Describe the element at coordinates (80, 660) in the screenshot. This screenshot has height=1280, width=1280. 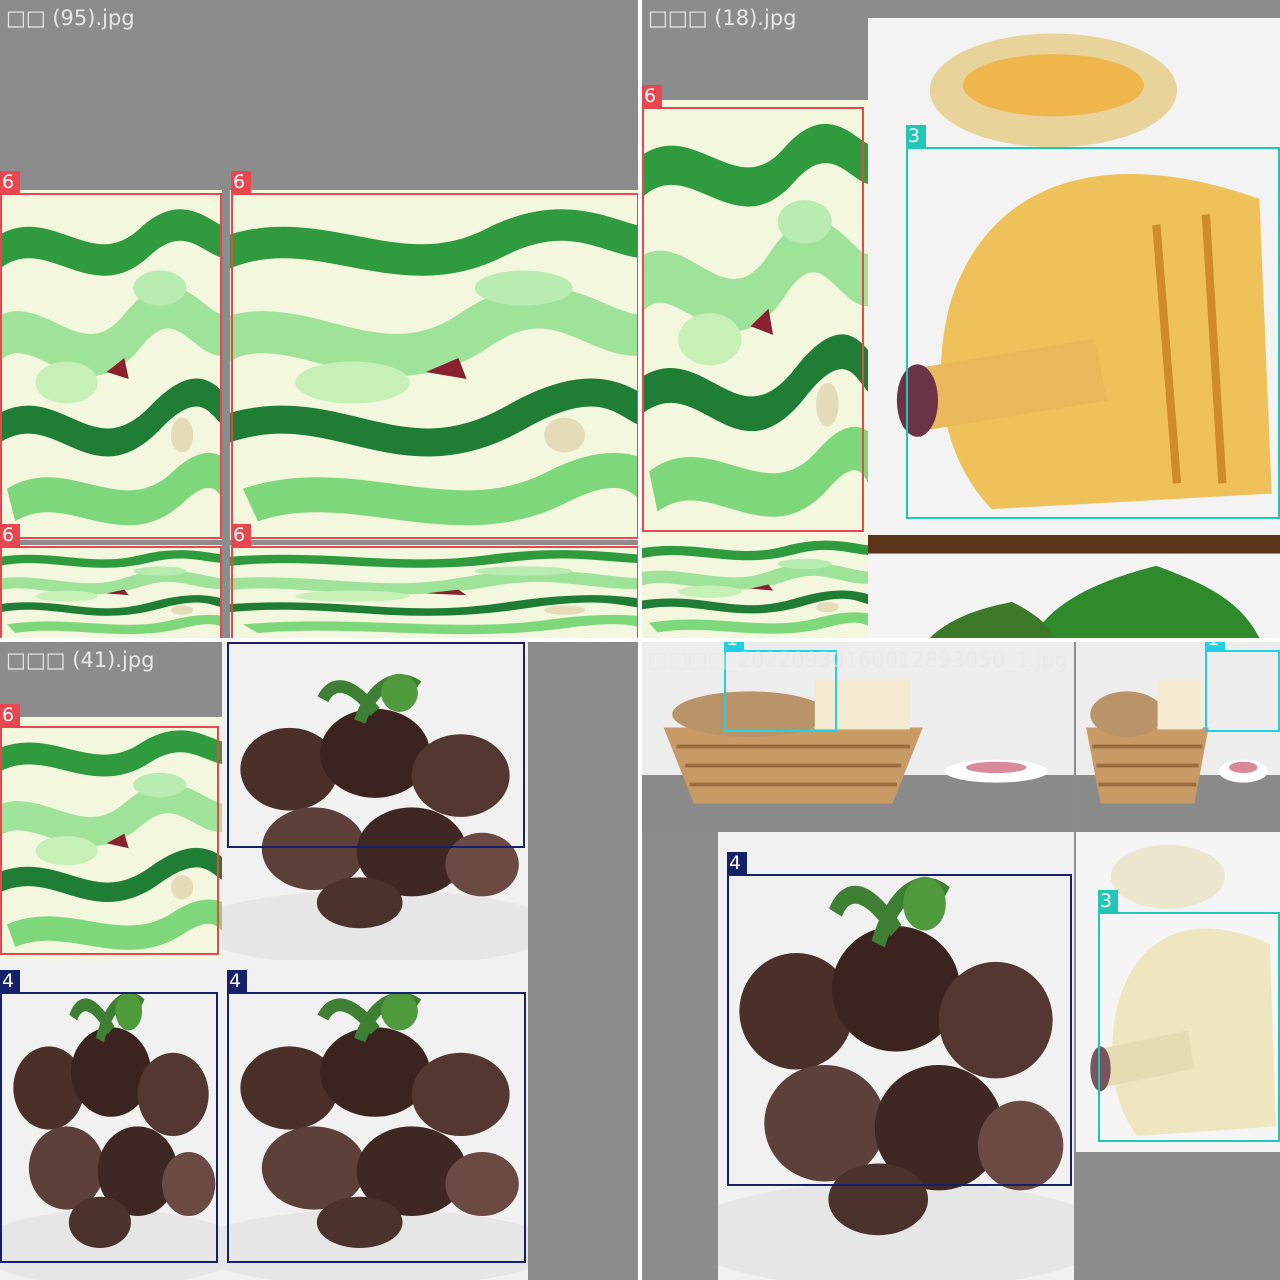
I see `image-filename: □□□ (41).jpg` at that location.